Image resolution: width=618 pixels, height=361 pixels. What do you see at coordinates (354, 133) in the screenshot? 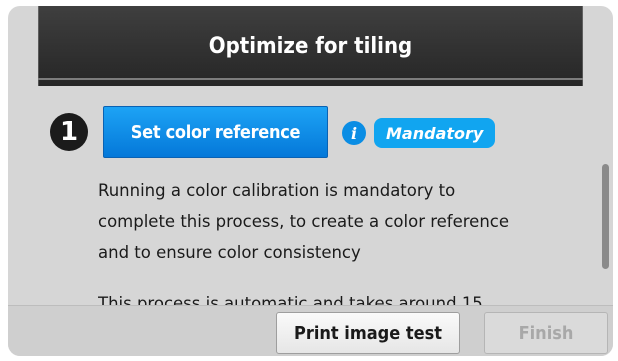
I see `info-icon: i` at bounding box center [354, 133].